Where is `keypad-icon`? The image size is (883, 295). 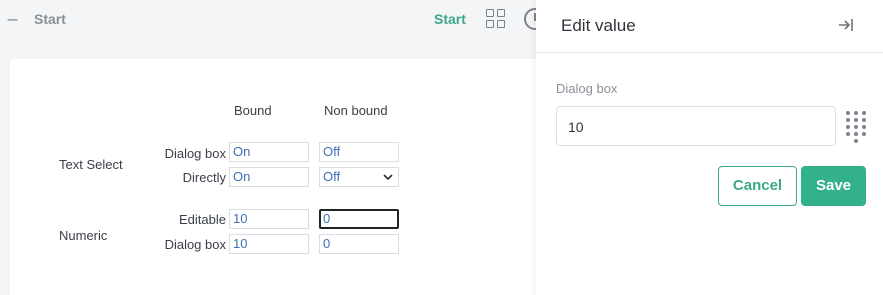 keypad-icon is located at coordinates (856, 127).